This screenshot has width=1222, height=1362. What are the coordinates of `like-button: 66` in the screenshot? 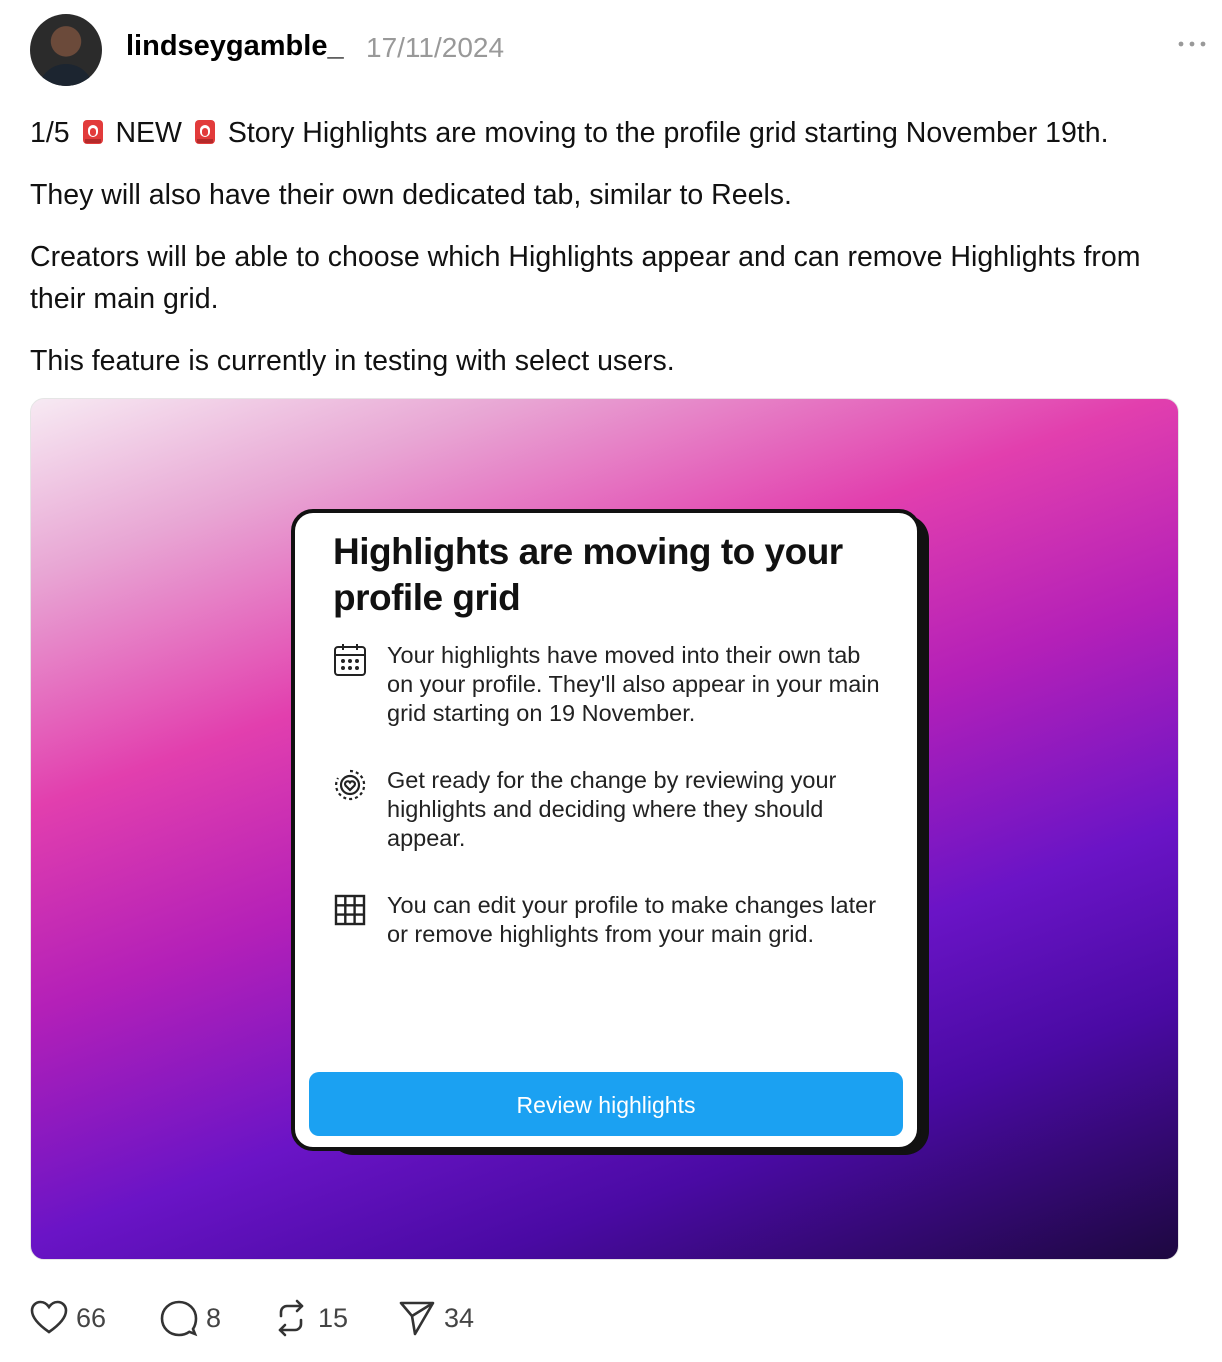 It's located at (68, 1318).